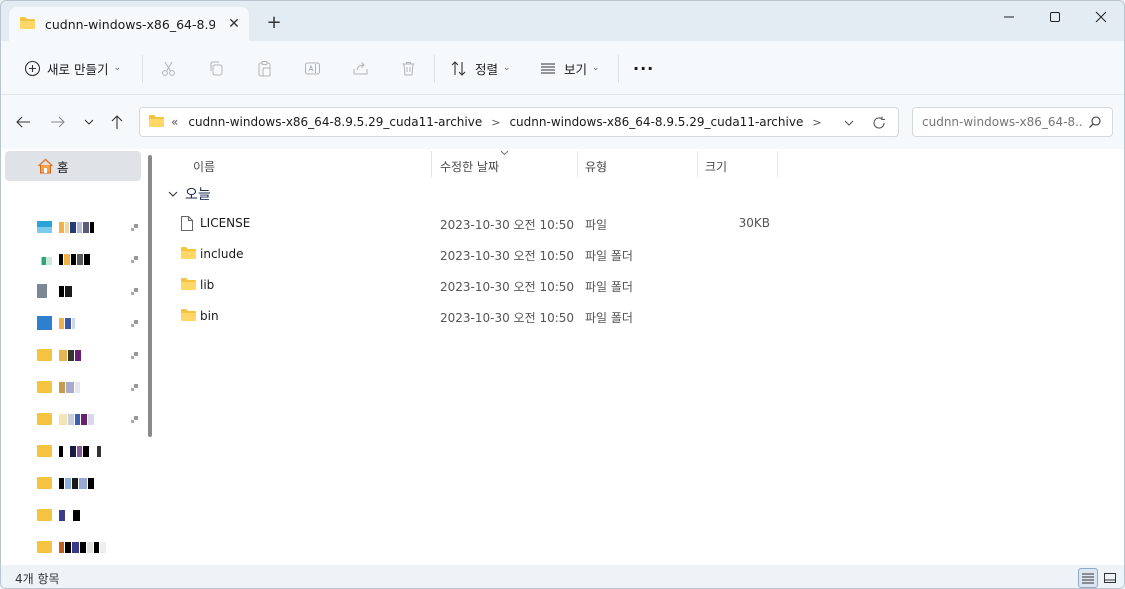  I want to click on rename-icon, so click(312, 68).